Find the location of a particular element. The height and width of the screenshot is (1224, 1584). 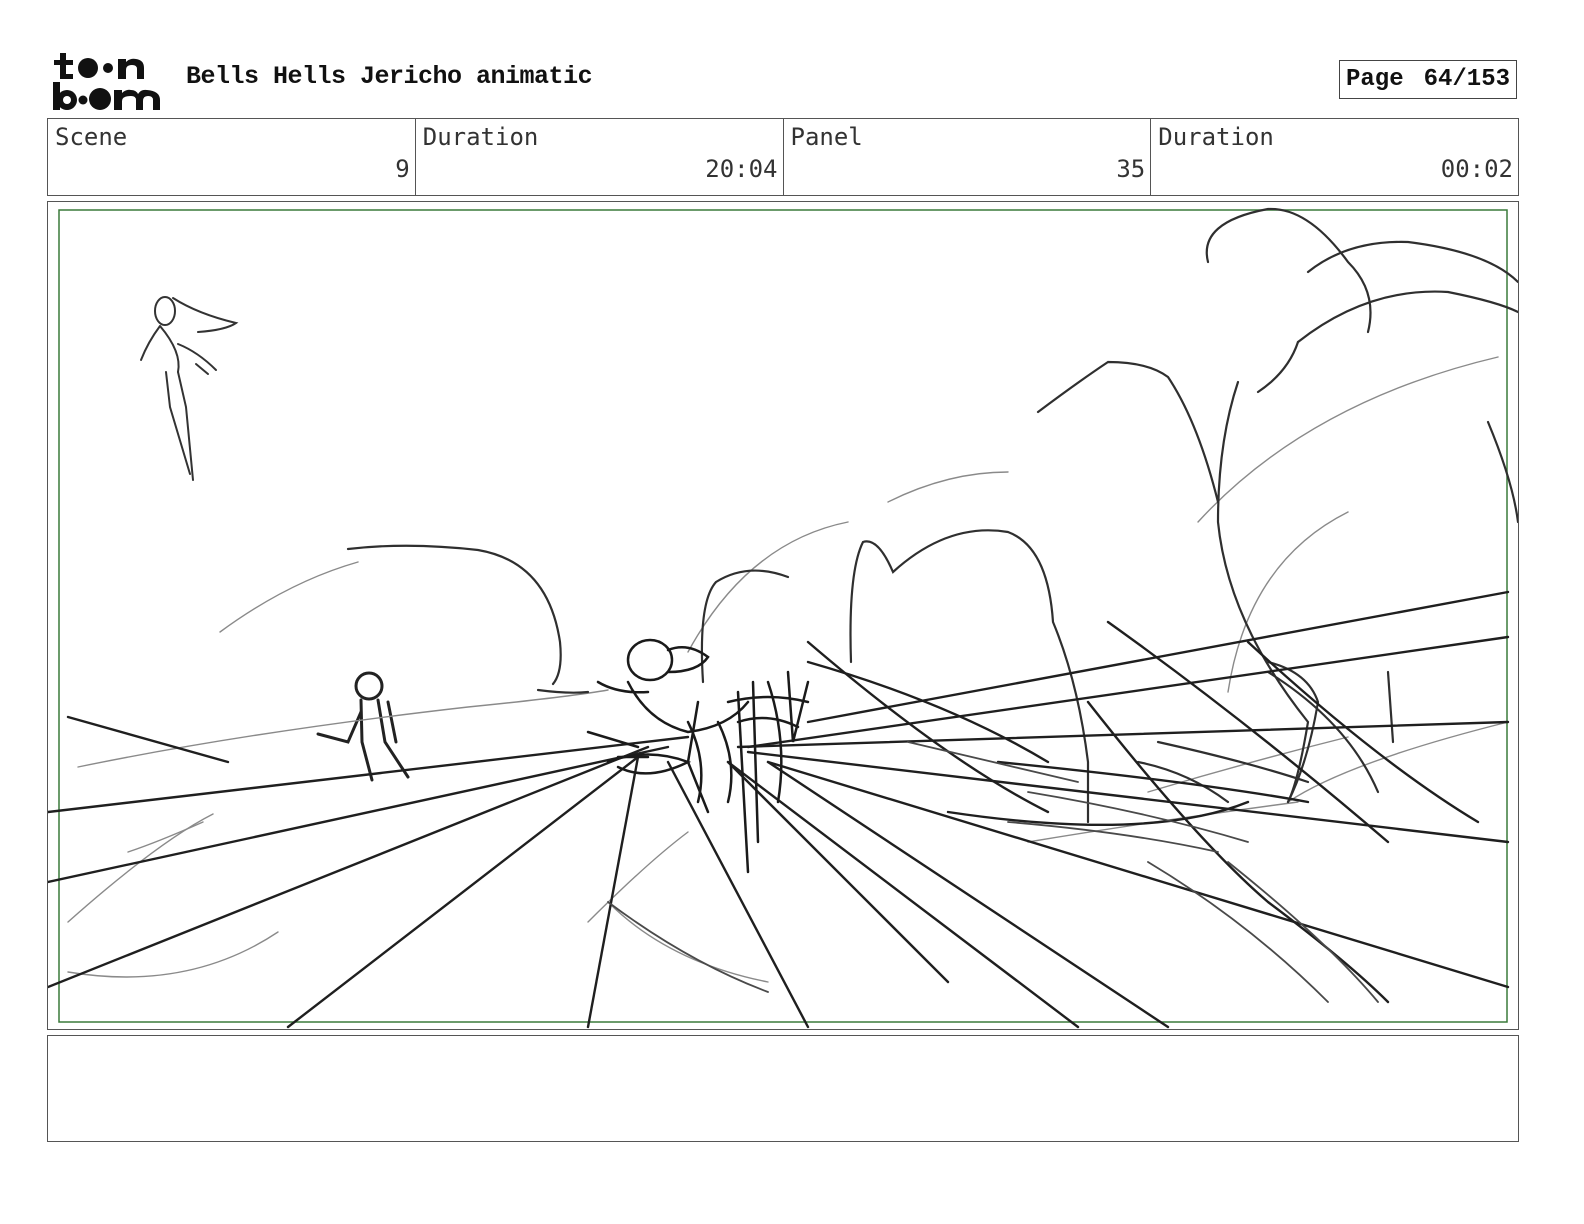

flying-figure-sketch is located at coordinates (189, 388).